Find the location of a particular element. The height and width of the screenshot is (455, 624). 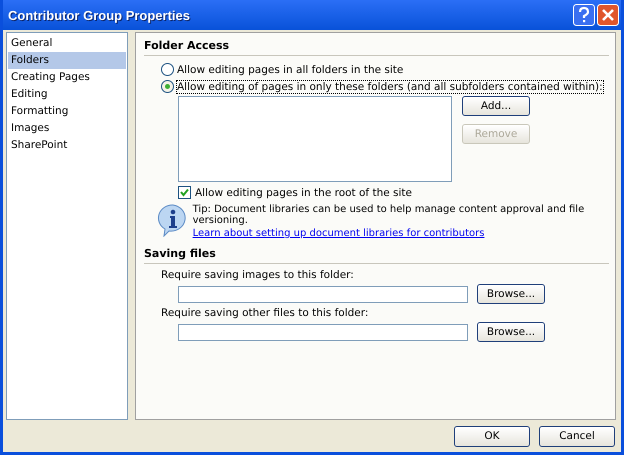

radio-label: Allow editing of pages in only these folders (and all subfolders contained within): is located at coordinates (390, 86).